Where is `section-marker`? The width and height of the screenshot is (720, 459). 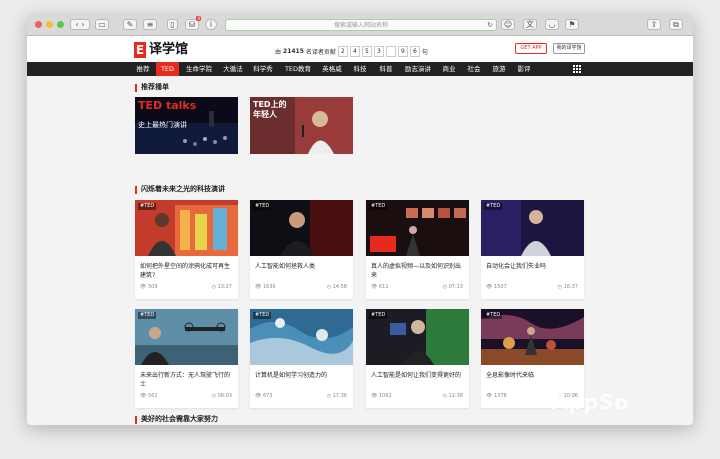
section-marker is located at coordinates (136, 420).